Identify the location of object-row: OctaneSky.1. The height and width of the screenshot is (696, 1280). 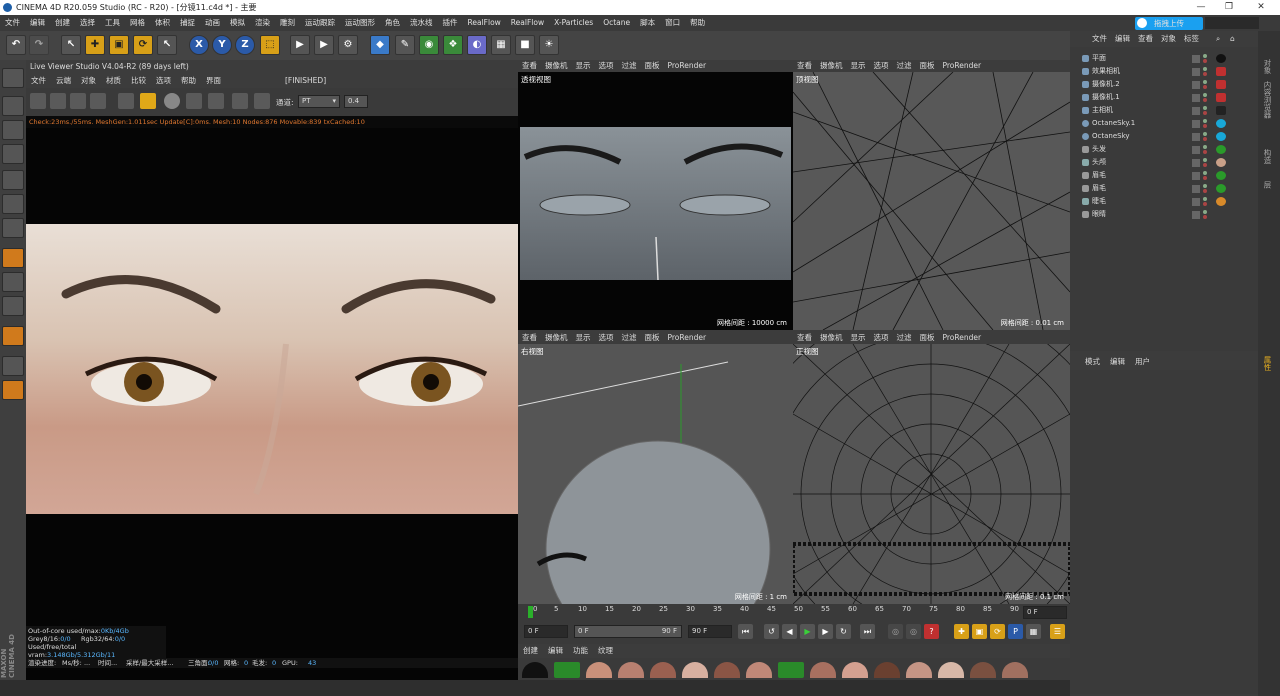
(1164, 123).